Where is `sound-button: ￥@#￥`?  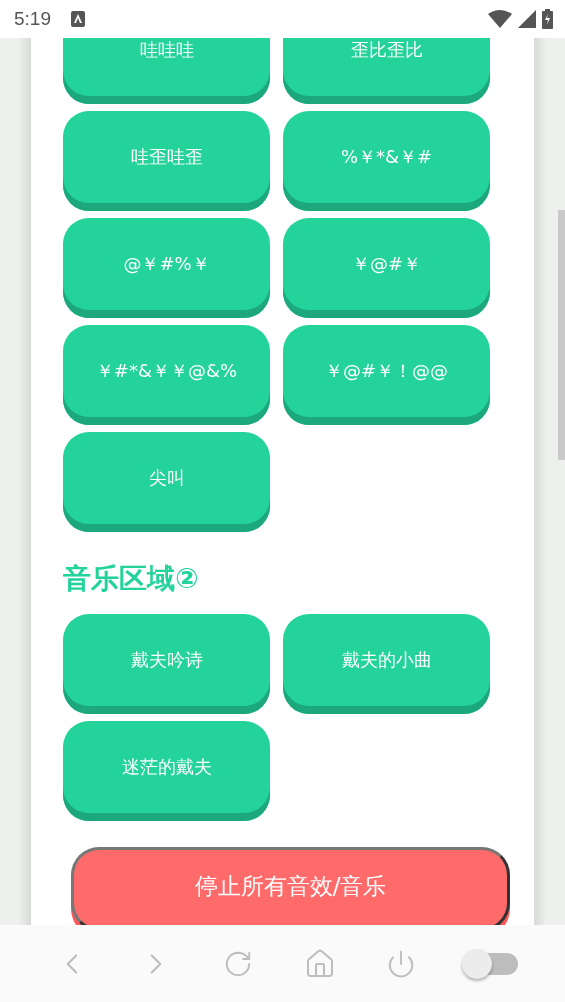 sound-button: ￥@#￥ is located at coordinates (386, 268).